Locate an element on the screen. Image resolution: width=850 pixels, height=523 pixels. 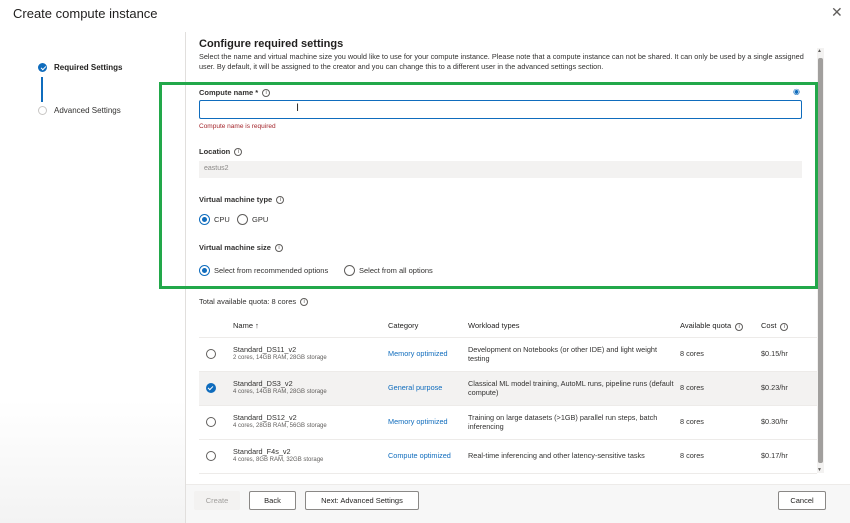
vm-specs: 2 cores, 14GB RAM, 28GB storage is located at coordinates (280, 358).